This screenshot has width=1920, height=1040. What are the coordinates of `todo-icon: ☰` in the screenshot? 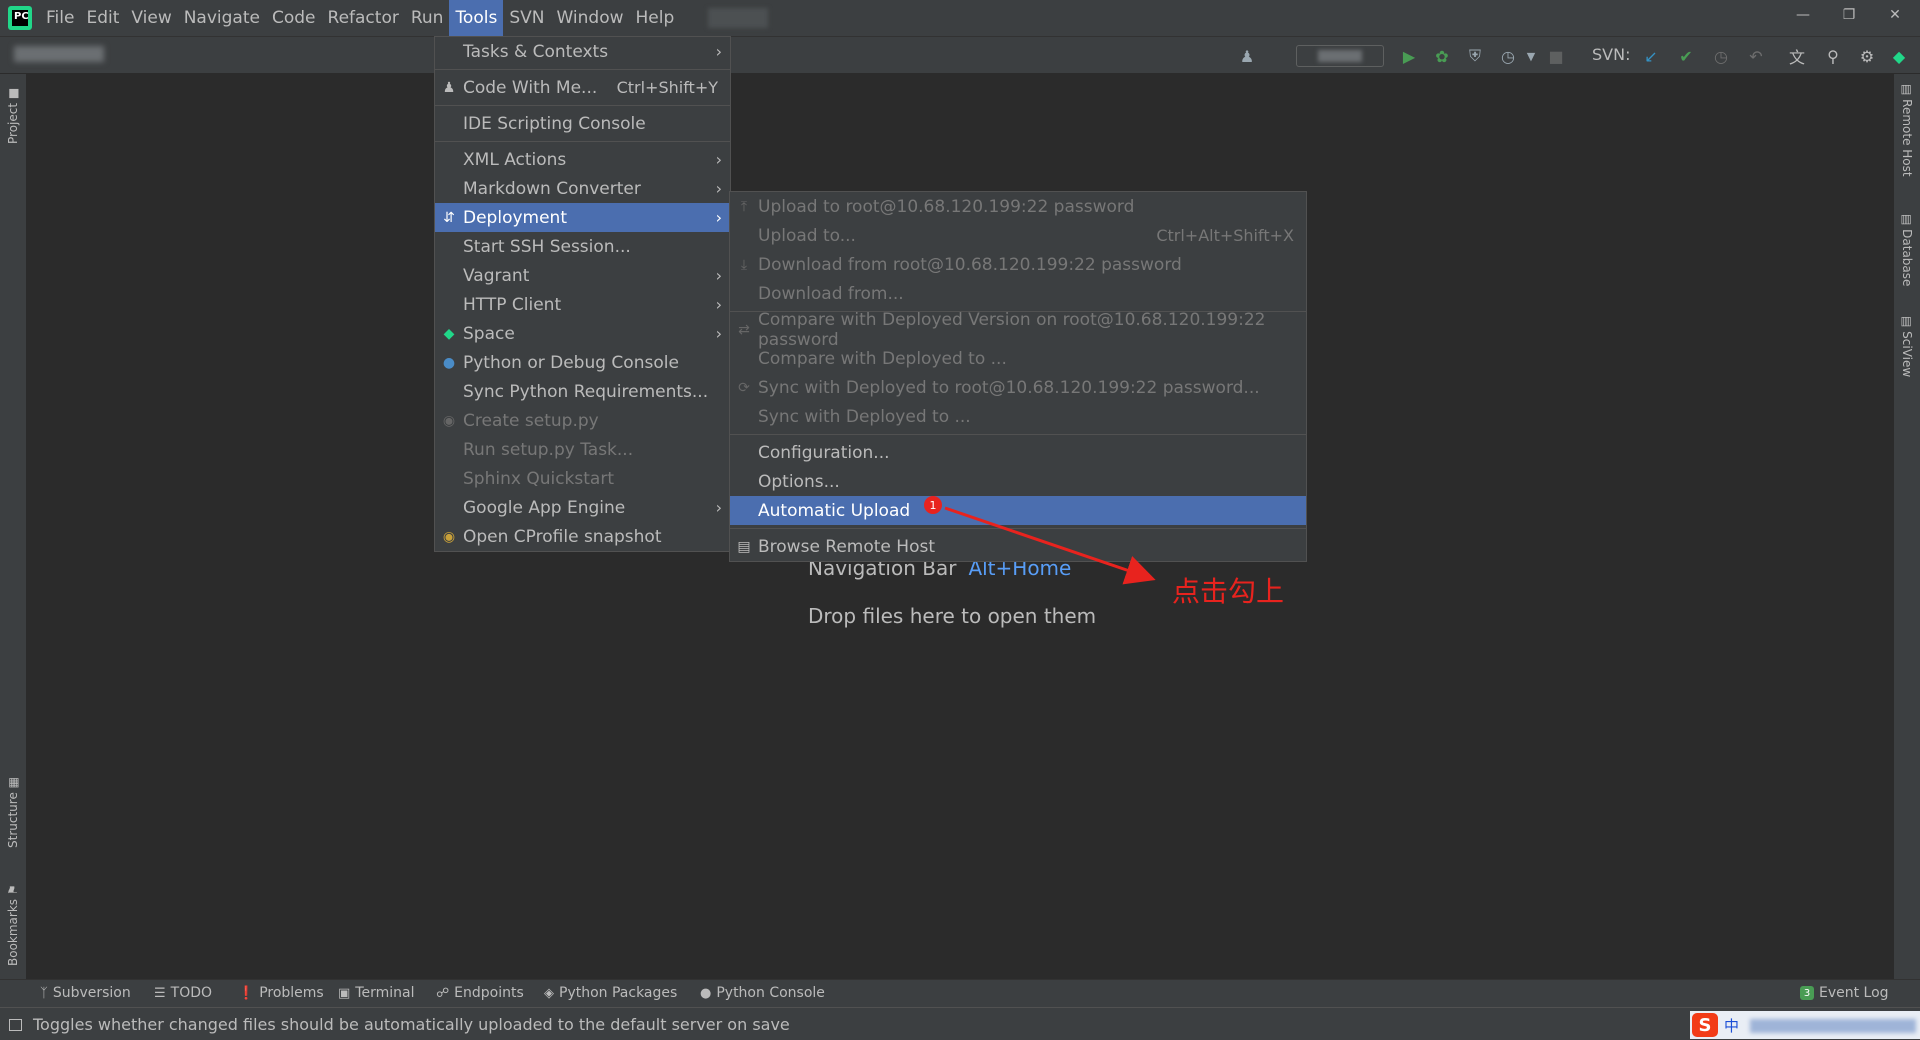 It's located at (160, 993).